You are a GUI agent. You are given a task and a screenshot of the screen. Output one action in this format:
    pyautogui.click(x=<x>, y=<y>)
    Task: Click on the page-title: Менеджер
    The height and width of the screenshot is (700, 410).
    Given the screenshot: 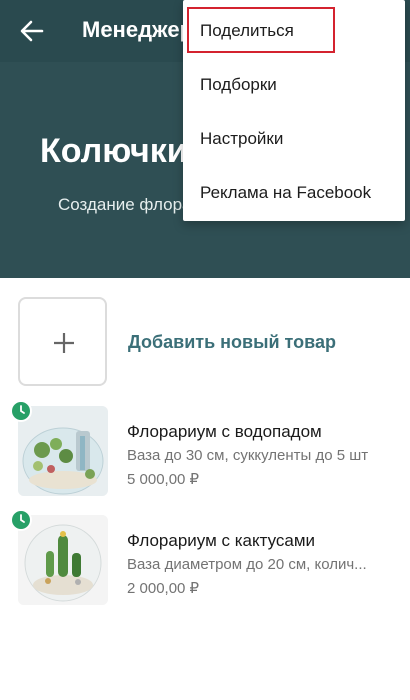 What is the action you would take?
    pyautogui.click(x=138, y=29)
    